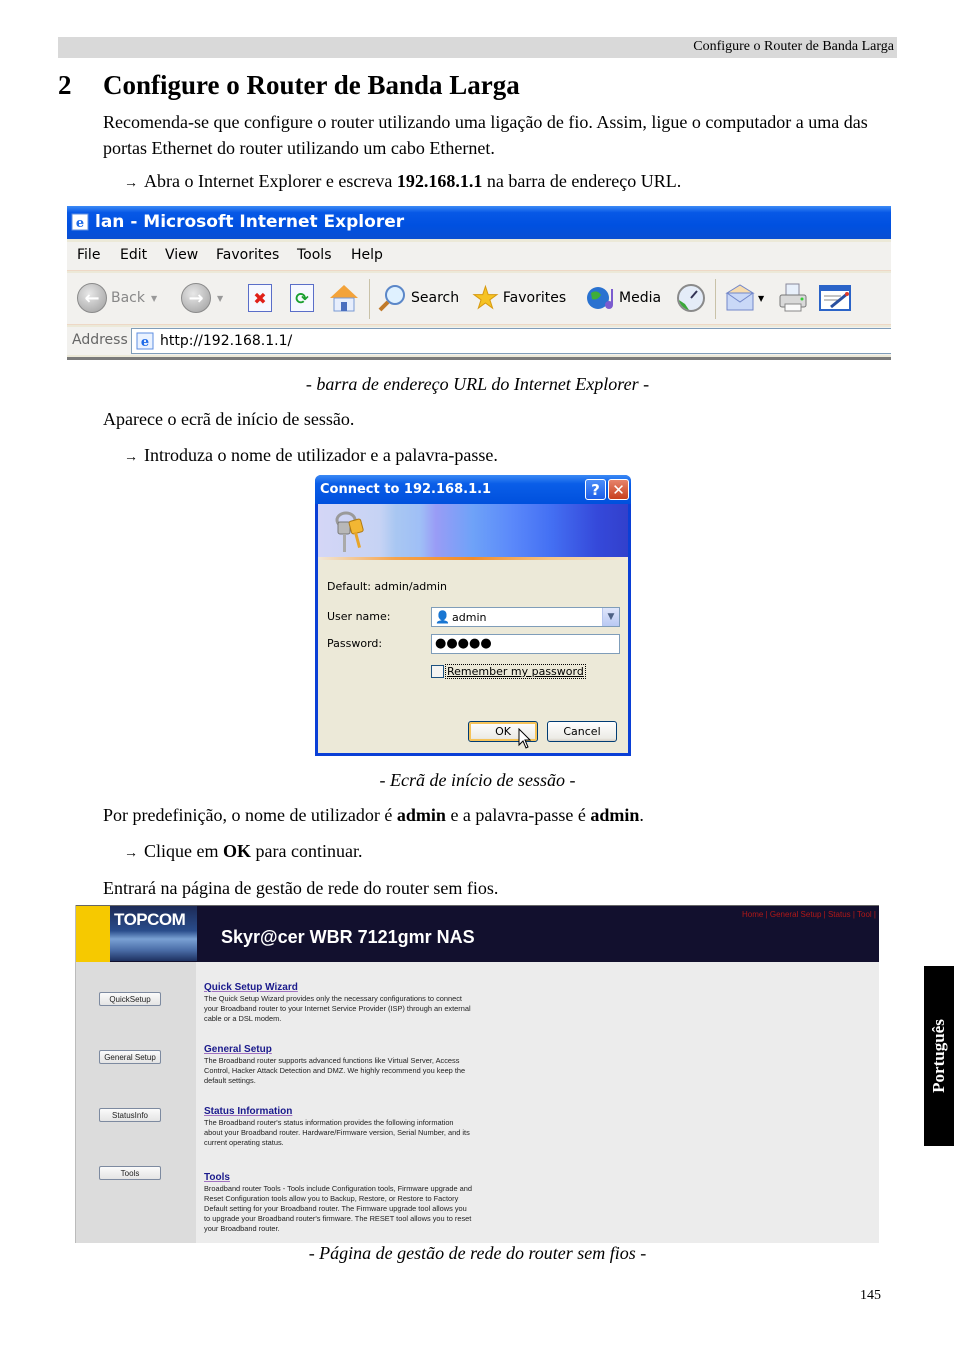 The width and height of the screenshot is (954, 1358). I want to click on refresh-icon: ⟳, so click(302, 298).